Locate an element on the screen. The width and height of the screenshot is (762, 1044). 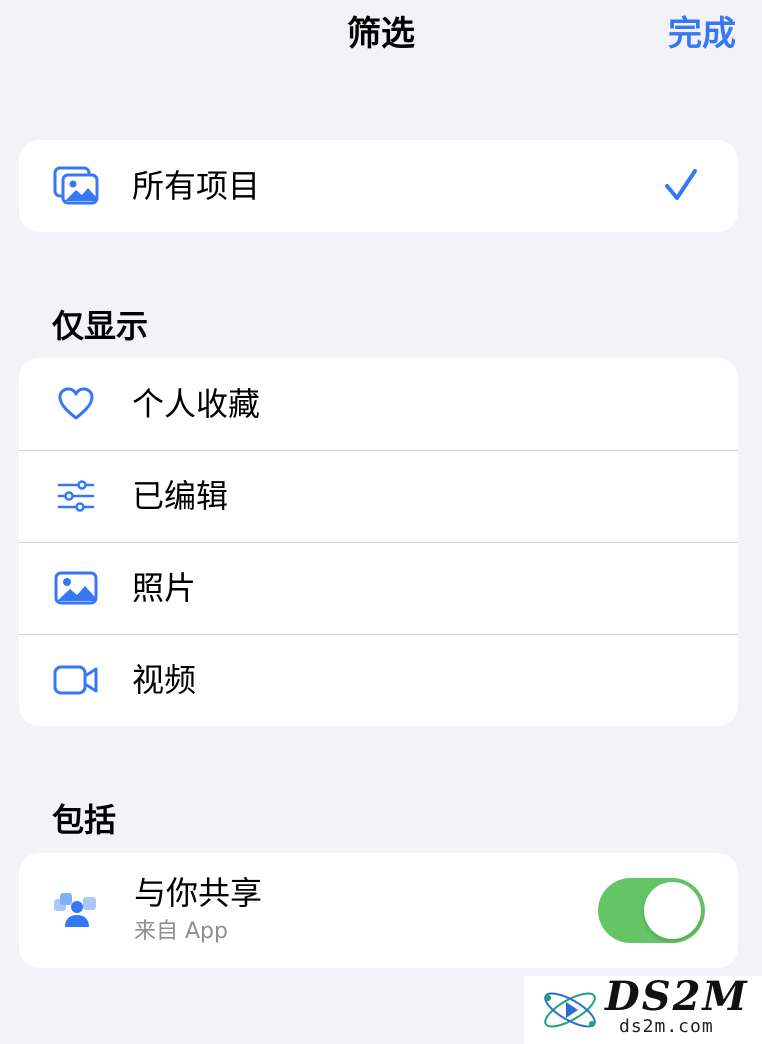
shared-with-you-subtitle: 来自 App is located at coordinates (181, 931).